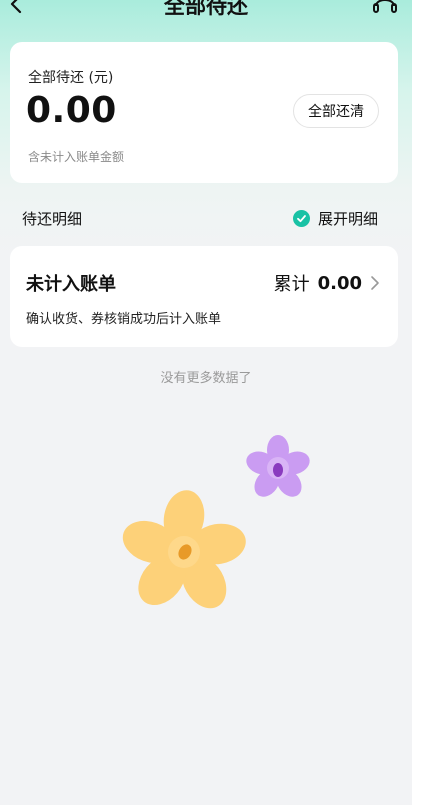 This screenshot has width=424, height=805. I want to click on flowers-illustration, so click(216, 522).